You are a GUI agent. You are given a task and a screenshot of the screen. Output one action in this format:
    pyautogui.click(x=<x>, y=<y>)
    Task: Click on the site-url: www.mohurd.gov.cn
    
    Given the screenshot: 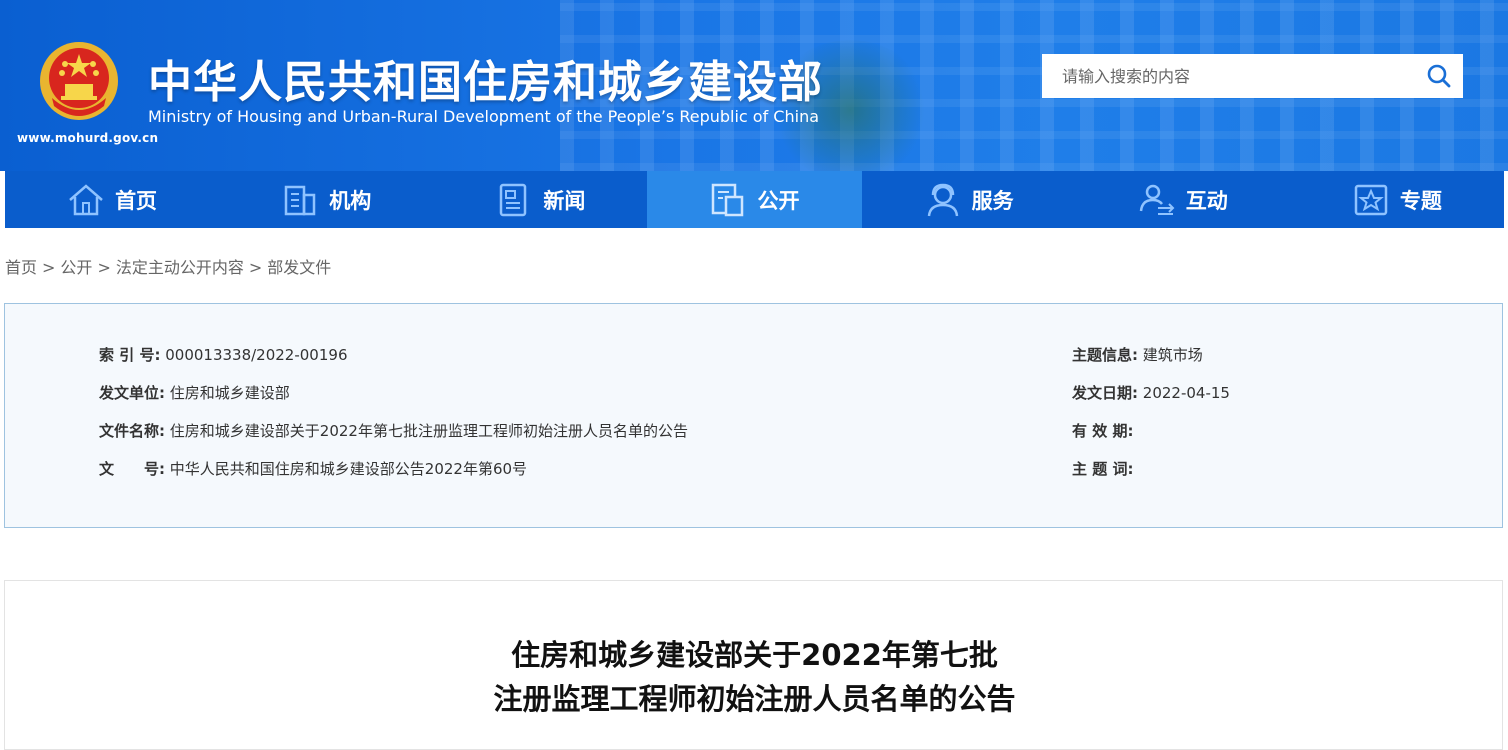 What is the action you would take?
    pyautogui.click(x=88, y=138)
    